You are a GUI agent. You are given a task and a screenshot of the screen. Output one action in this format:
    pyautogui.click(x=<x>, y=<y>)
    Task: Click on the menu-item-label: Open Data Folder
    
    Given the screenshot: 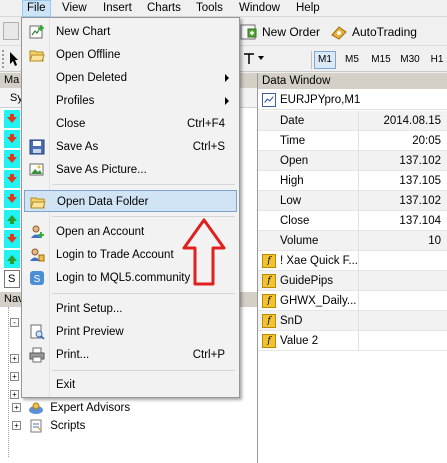 What is the action you would take?
    pyautogui.click(x=103, y=202)
    